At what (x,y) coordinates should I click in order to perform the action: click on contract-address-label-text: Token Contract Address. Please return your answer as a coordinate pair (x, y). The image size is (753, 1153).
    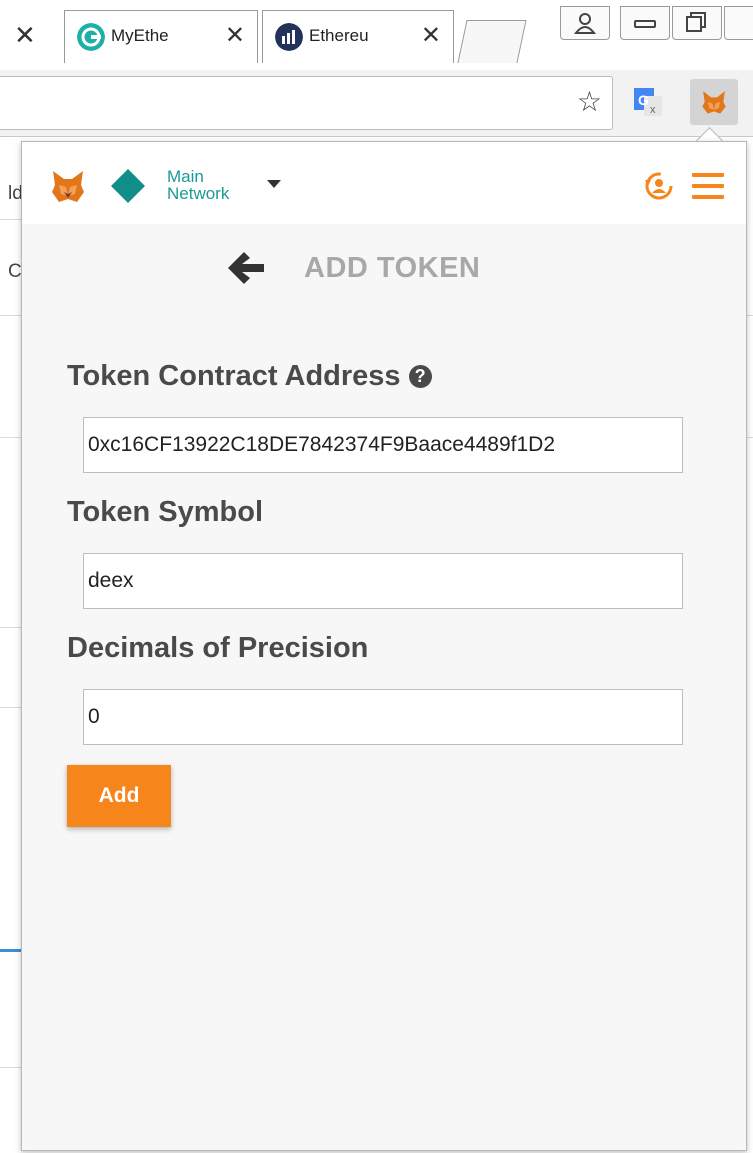
    Looking at the image, I should click on (234, 376).